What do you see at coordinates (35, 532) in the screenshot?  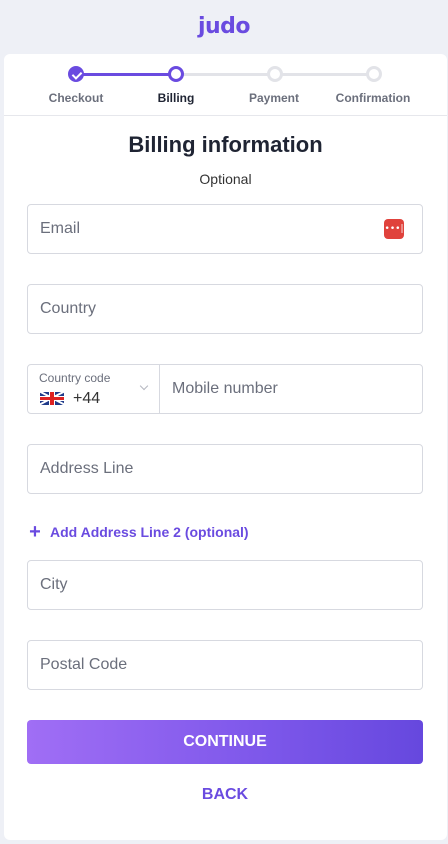 I see `plus-icon: +` at bounding box center [35, 532].